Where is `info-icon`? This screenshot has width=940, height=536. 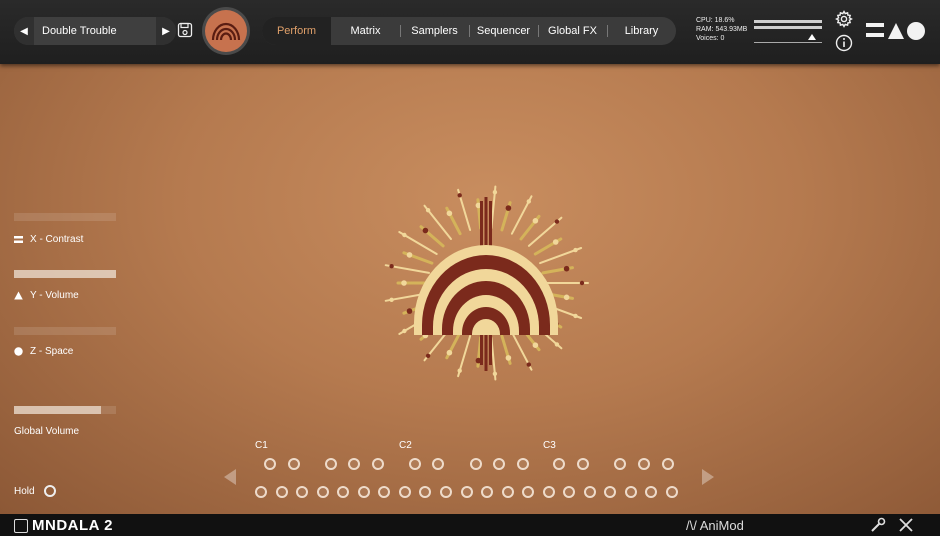
info-icon is located at coordinates (844, 43).